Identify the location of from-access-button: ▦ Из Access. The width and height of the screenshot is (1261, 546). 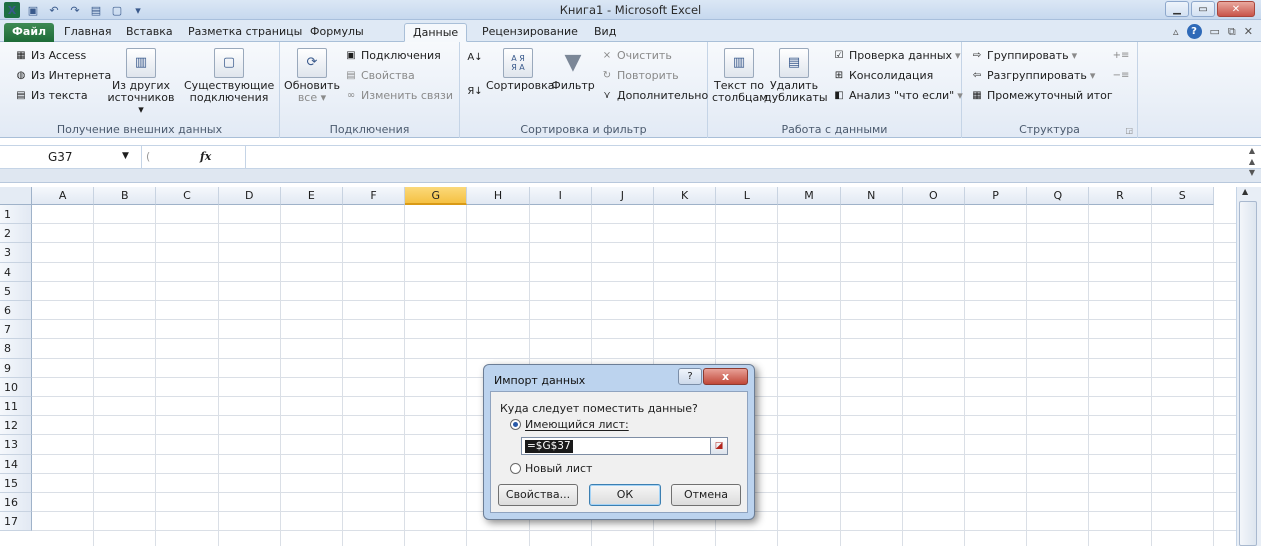
(50, 55).